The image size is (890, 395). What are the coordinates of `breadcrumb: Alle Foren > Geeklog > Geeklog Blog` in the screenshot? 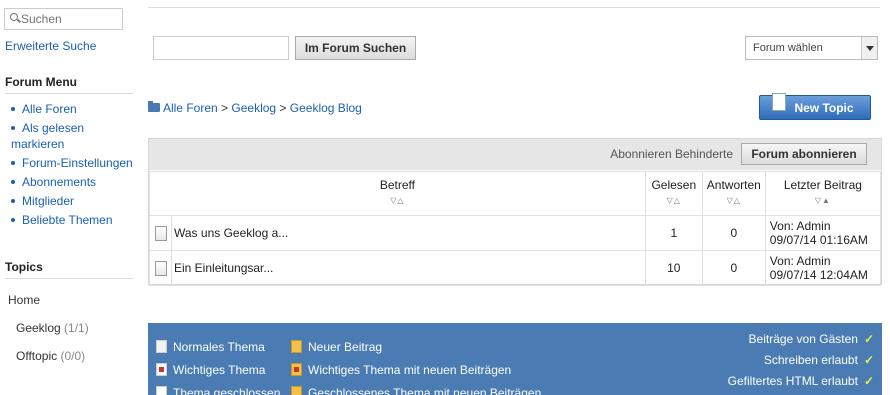 It's located at (255, 108).